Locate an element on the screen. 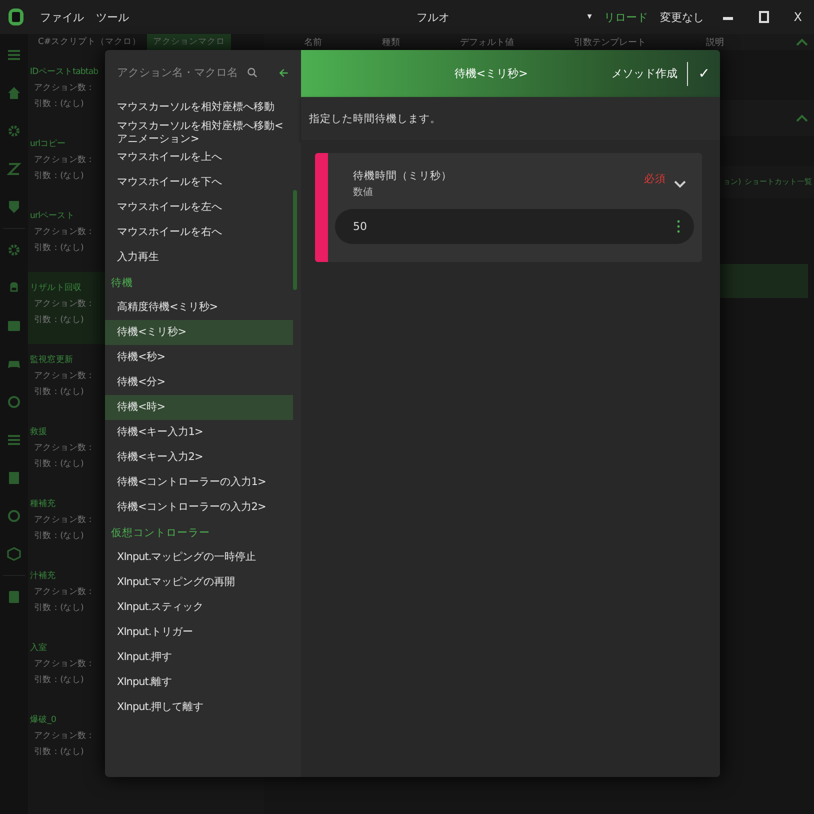 The height and width of the screenshot is (814, 814). required-label: 必須 is located at coordinates (655, 179).